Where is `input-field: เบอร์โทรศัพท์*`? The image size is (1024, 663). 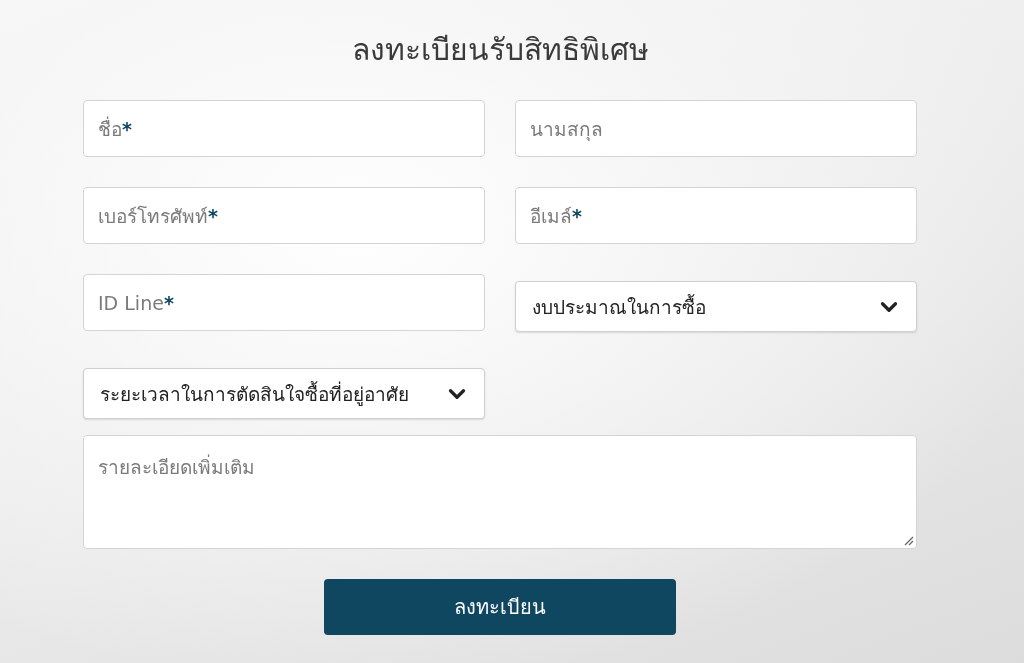 input-field: เบอร์โทรศัพท์* is located at coordinates (284, 215).